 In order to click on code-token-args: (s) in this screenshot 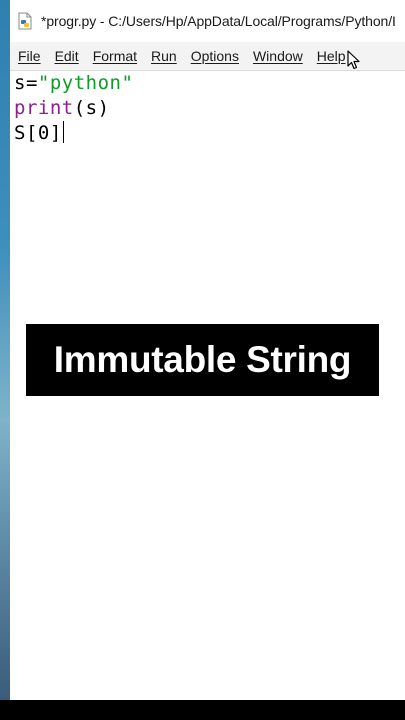, I will do `click(91, 108)`.